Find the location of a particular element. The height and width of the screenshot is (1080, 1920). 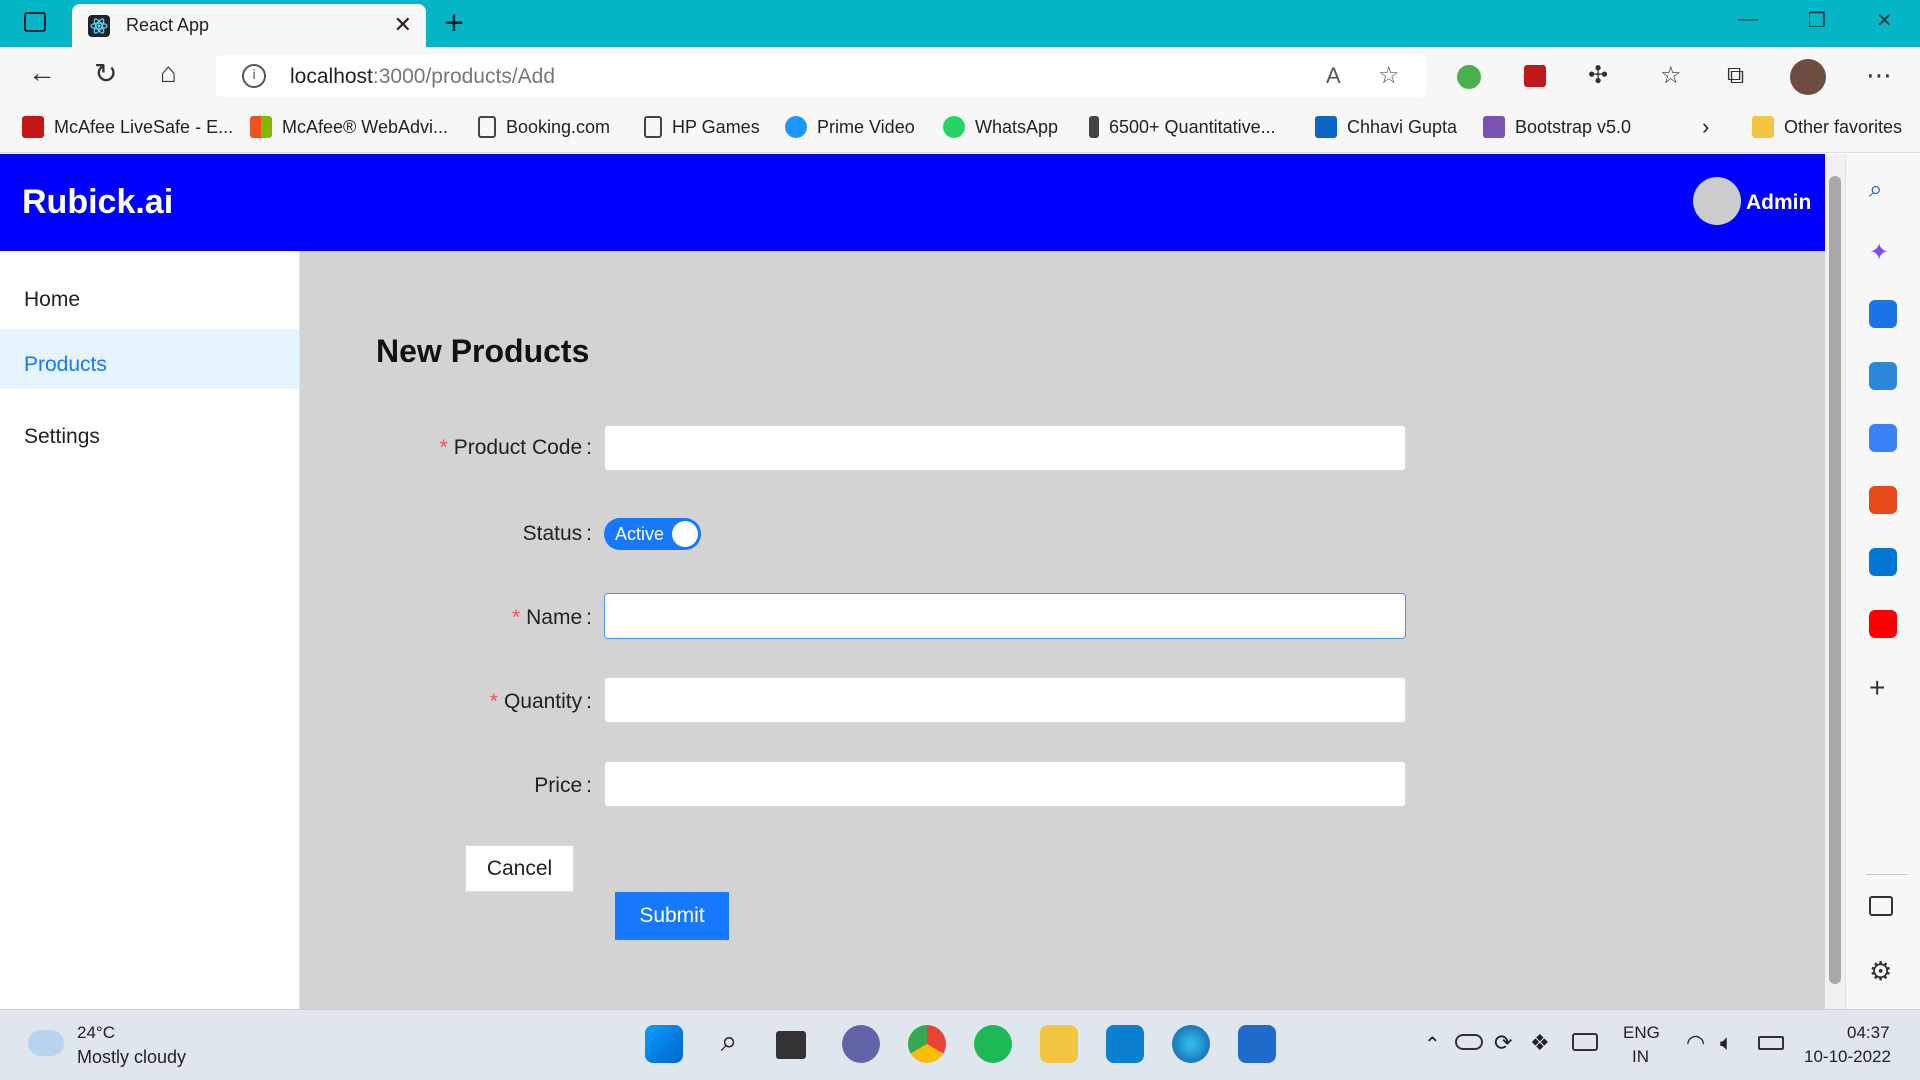

office-icon is located at coordinates (1883, 500).